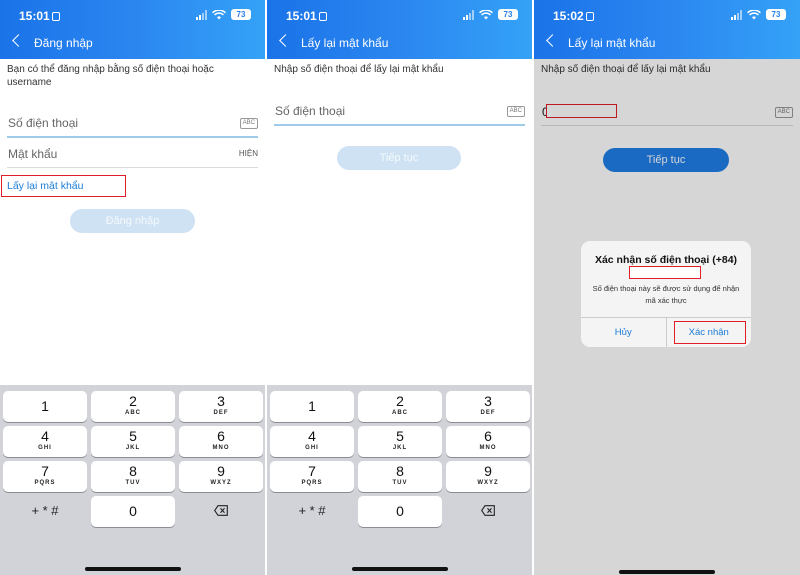  What do you see at coordinates (399, 29) in the screenshot?
I see `header: 15:01 73 Lấy lại mật khẩu` at bounding box center [399, 29].